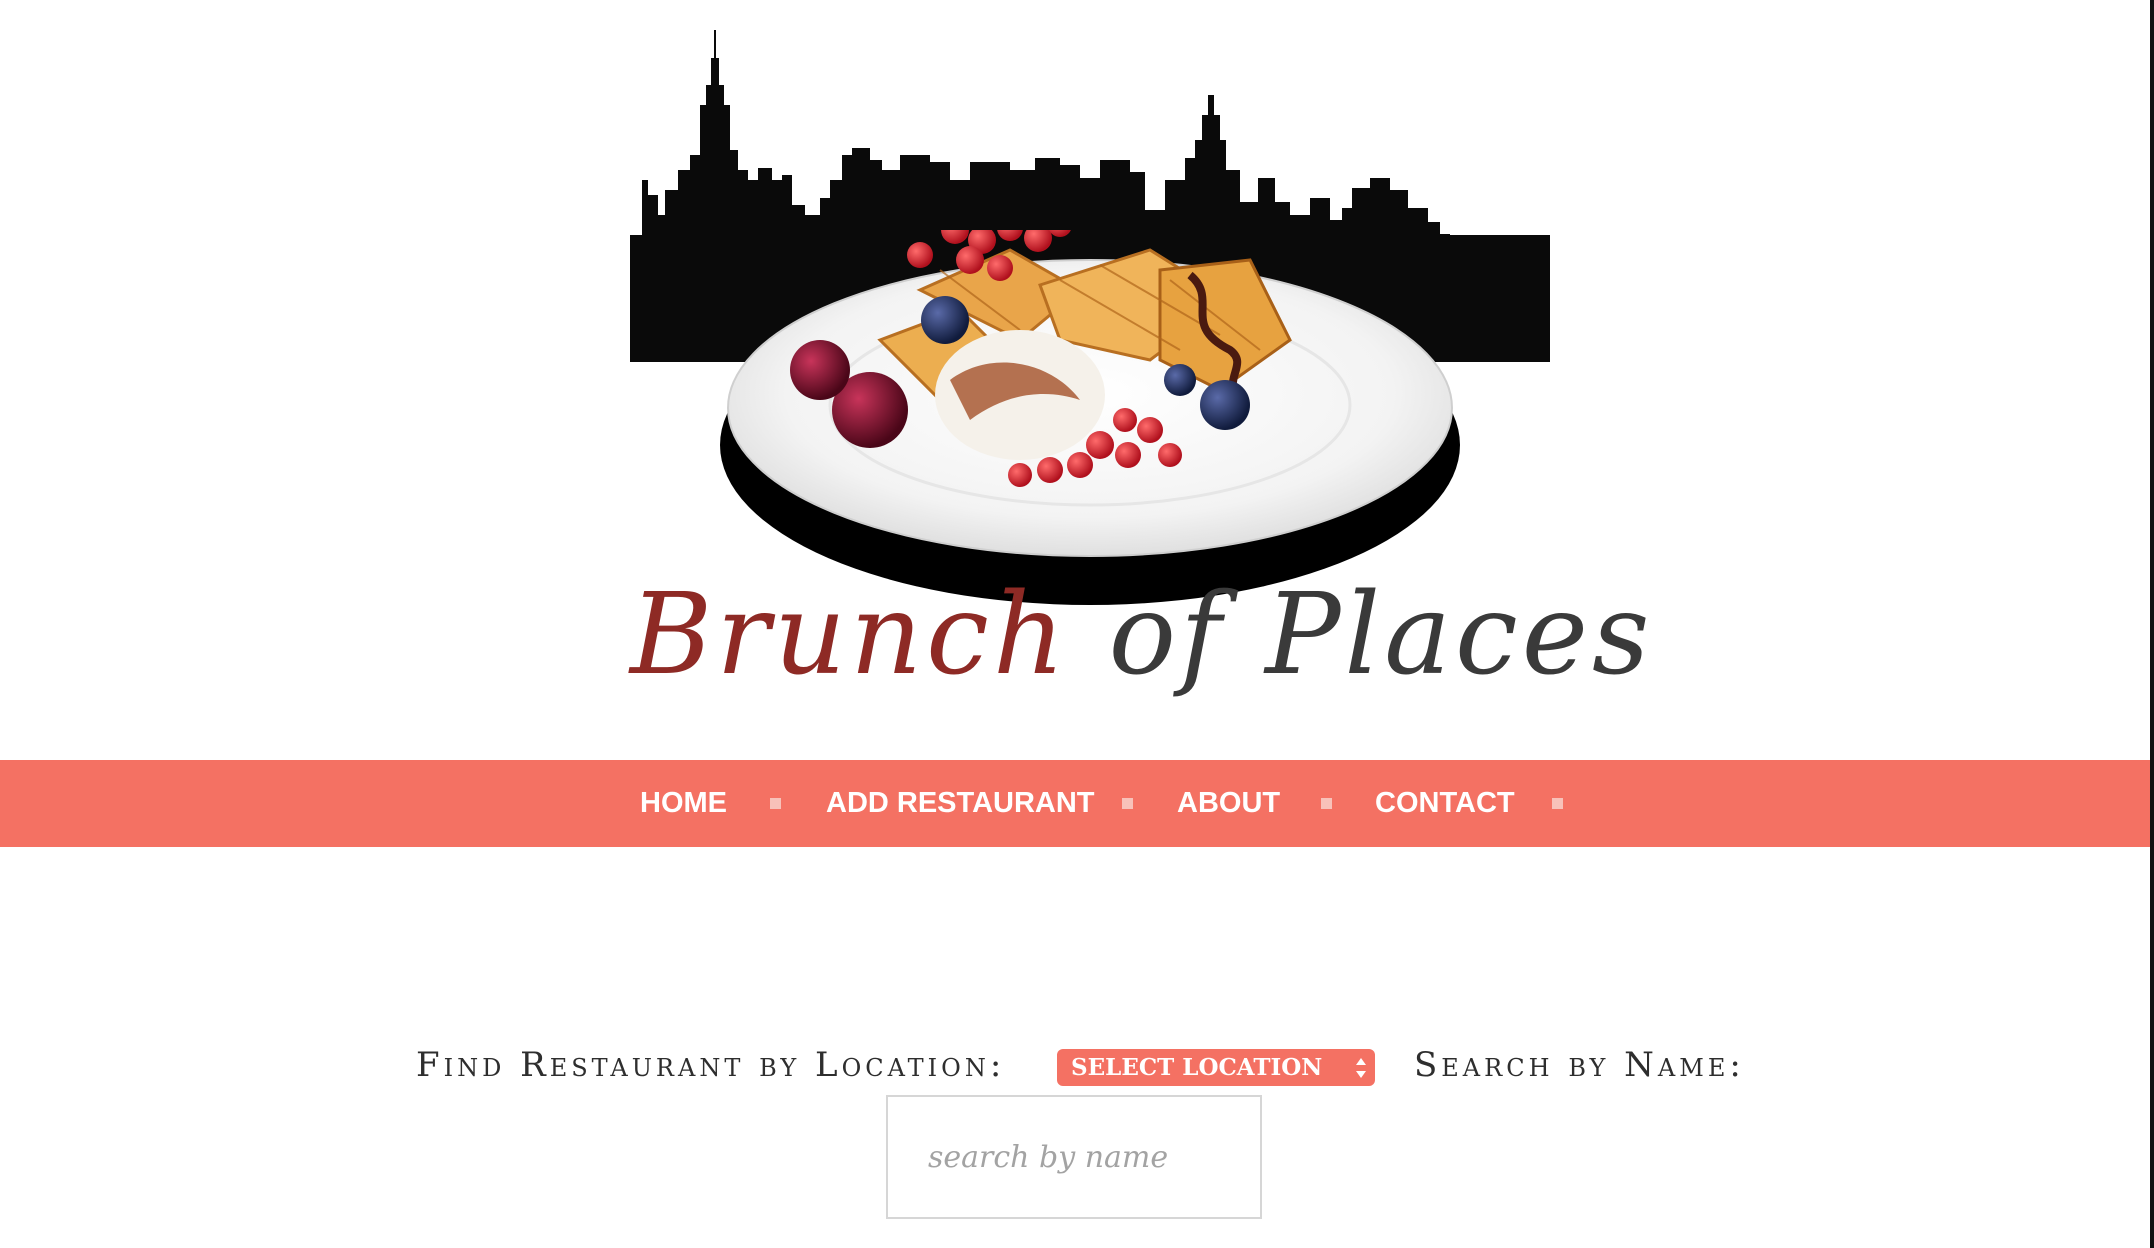  What do you see at coordinates (1579, 1065) in the screenshot?
I see `name-search-label: Search by Name:` at bounding box center [1579, 1065].